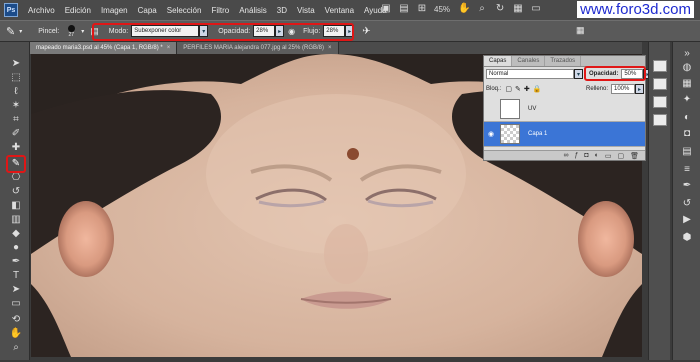 This screenshot has height=362, width=700. I want to click on shape-tool-icon: ▭, so click(16, 304).